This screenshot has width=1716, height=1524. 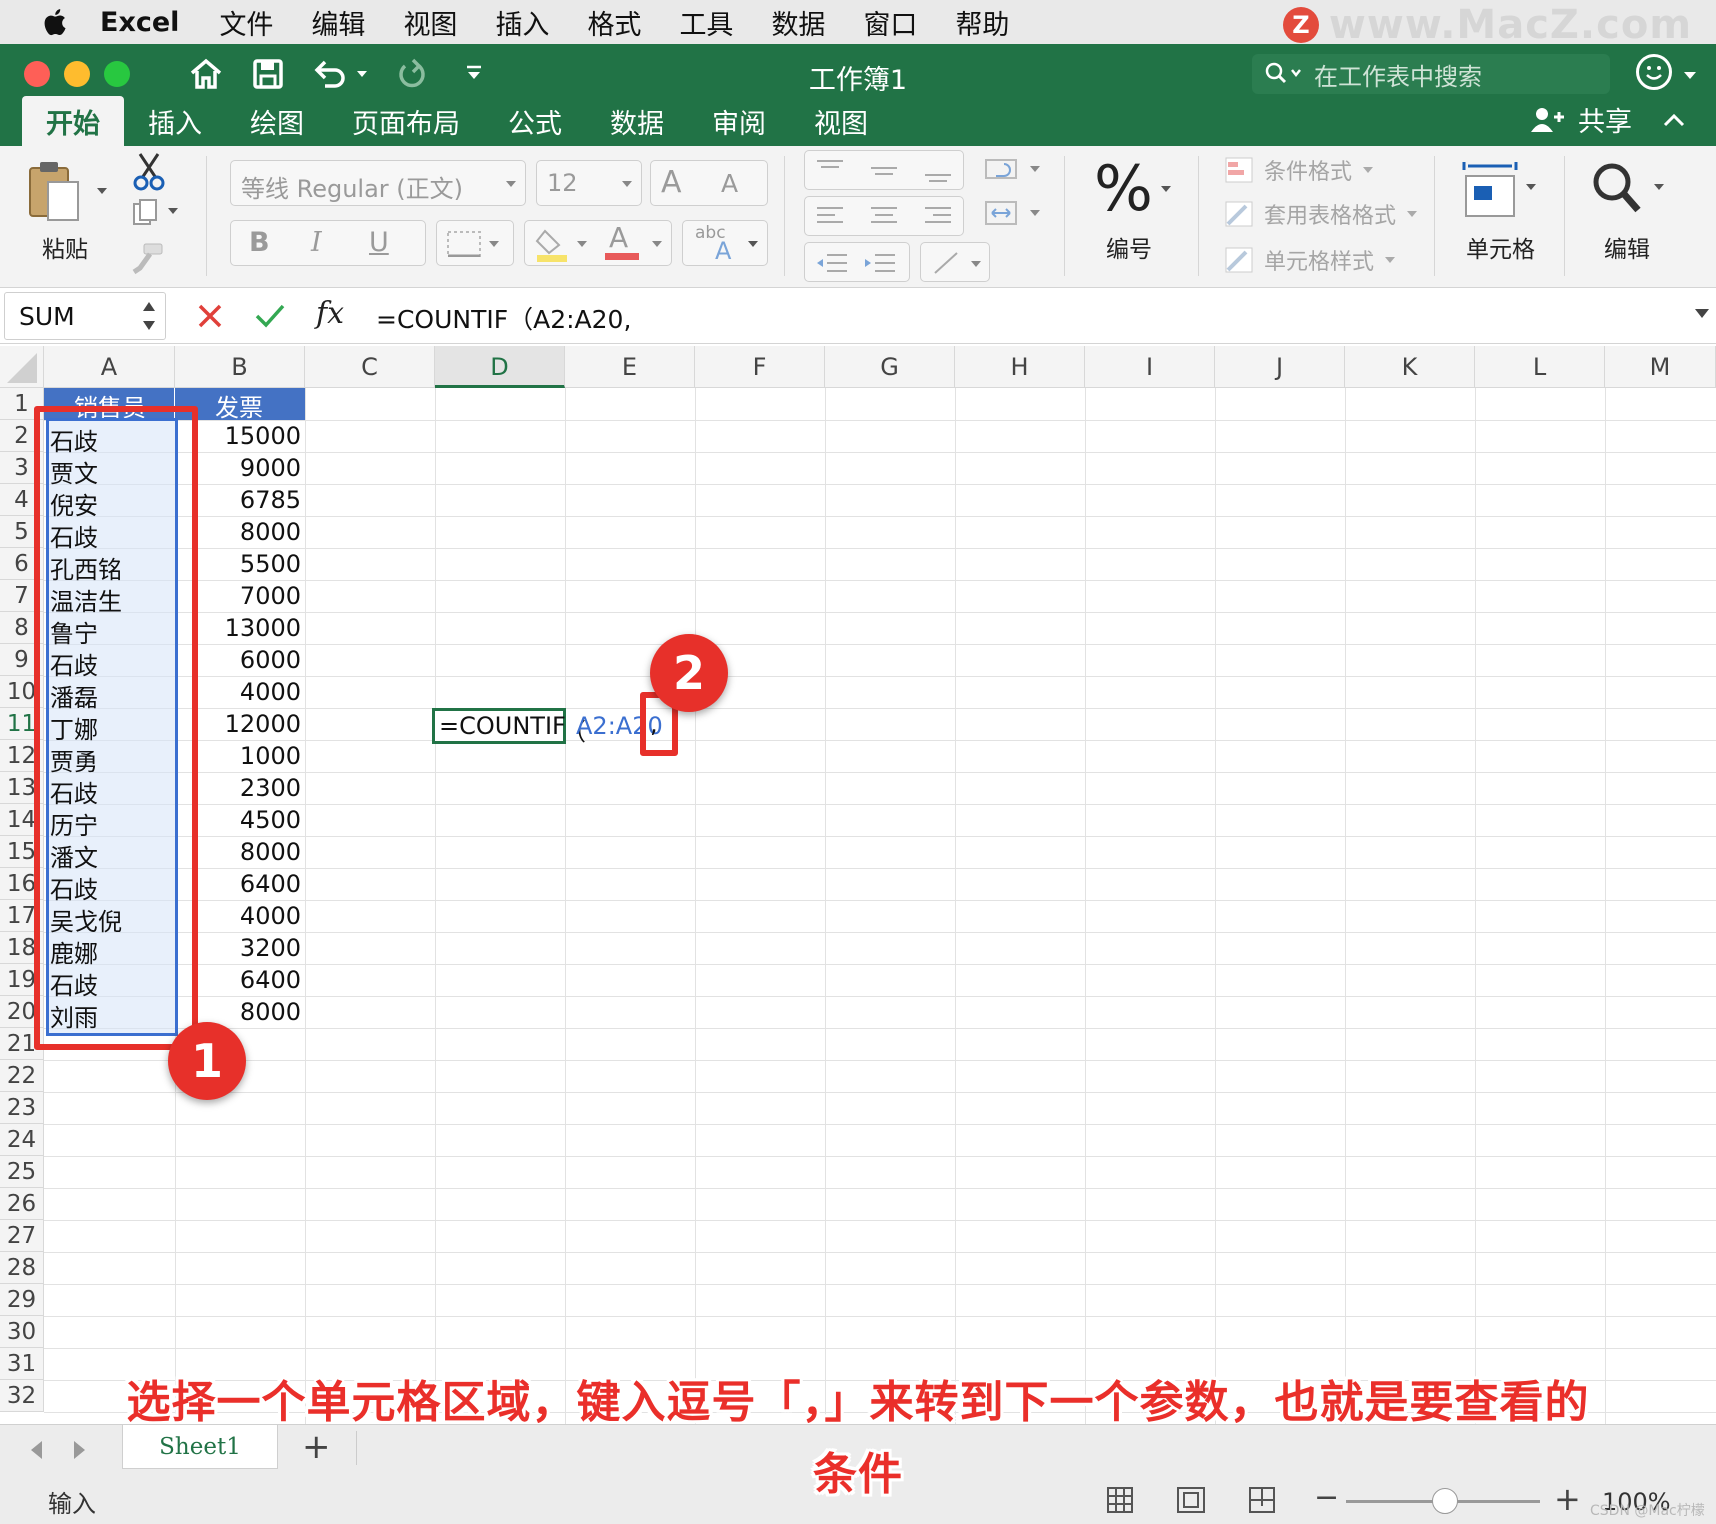 What do you see at coordinates (614, 22) in the screenshot?
I see `menu-format: 格式` at bounding box center [614, 22].